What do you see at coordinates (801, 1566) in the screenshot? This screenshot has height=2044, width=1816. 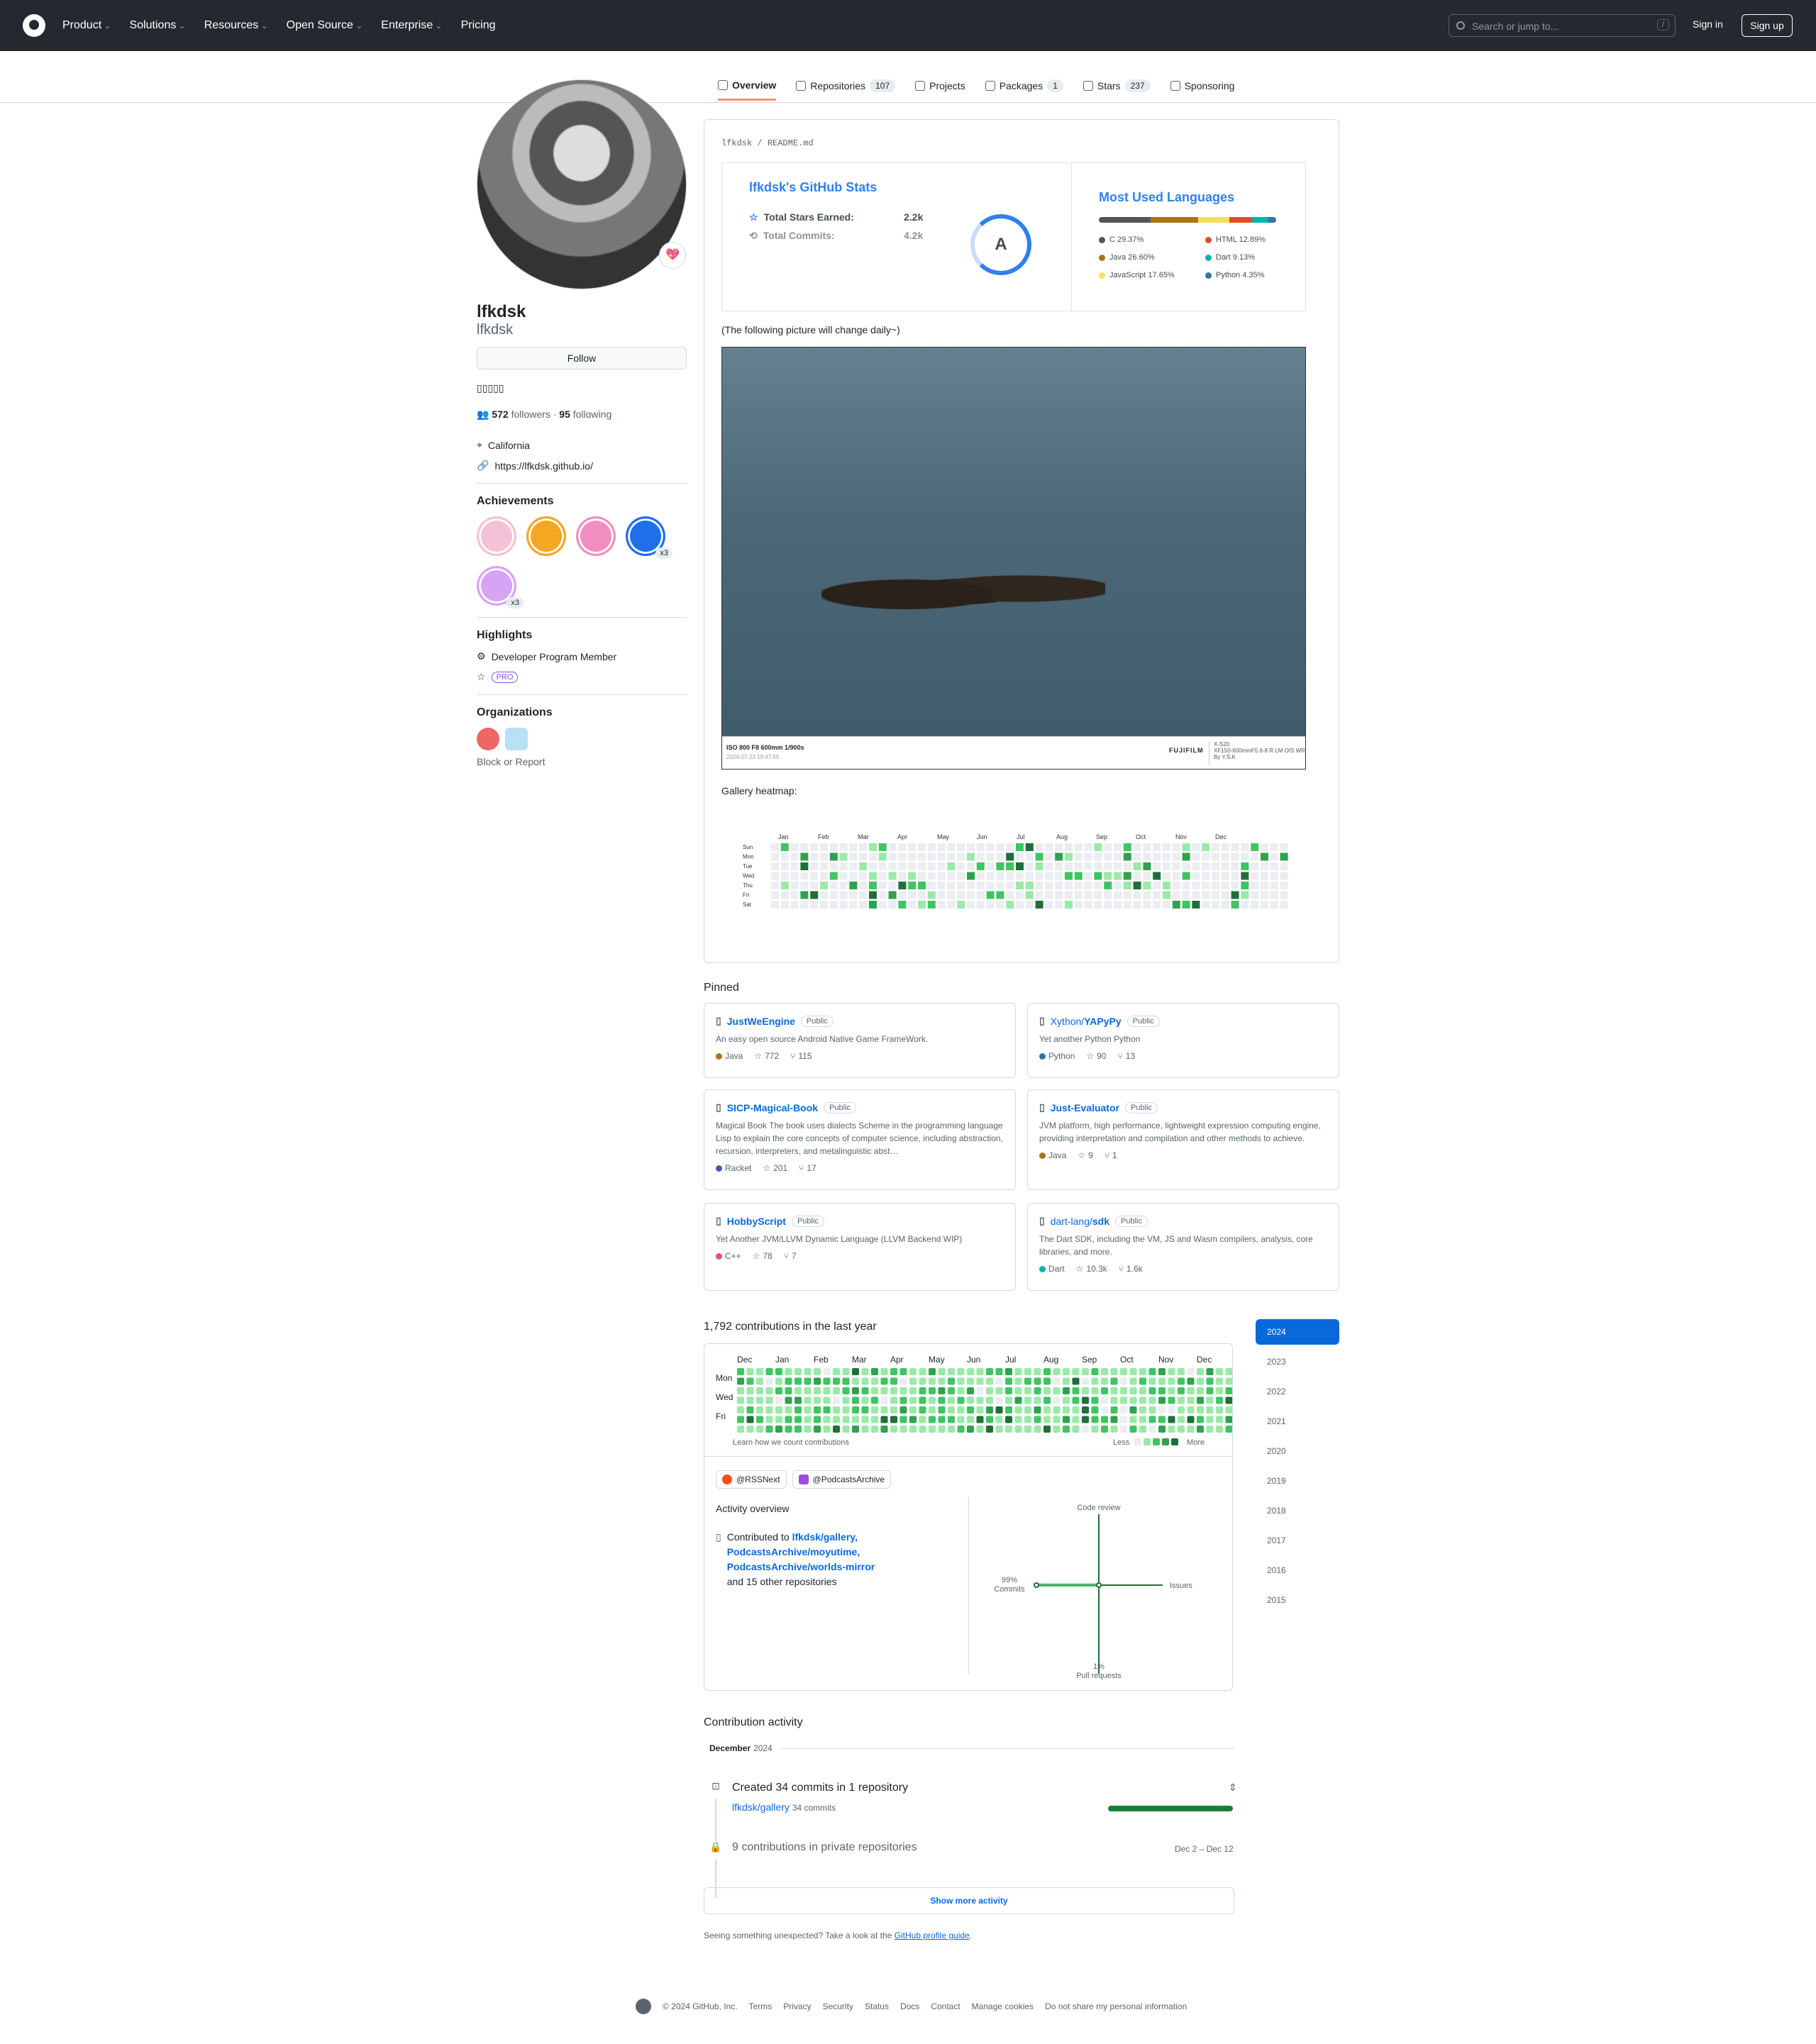 I see `repo-link: PodcastsArchive/worlds-mirror` at bounding box center [801, 1566].